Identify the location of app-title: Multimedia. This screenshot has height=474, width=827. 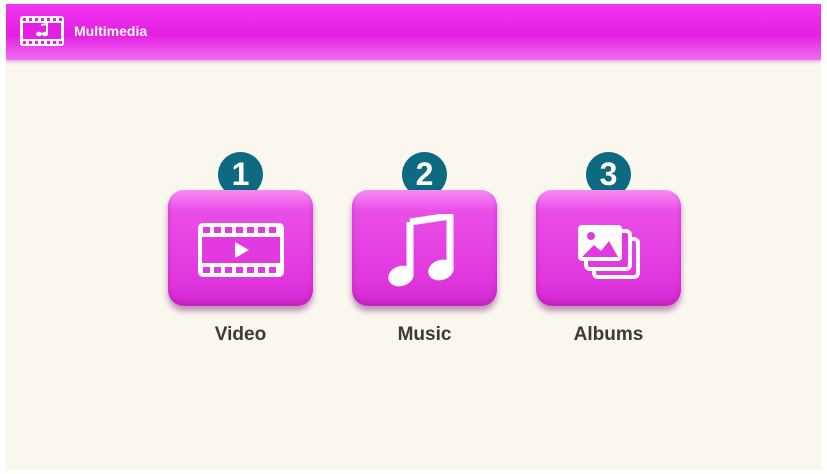
(111, 31).